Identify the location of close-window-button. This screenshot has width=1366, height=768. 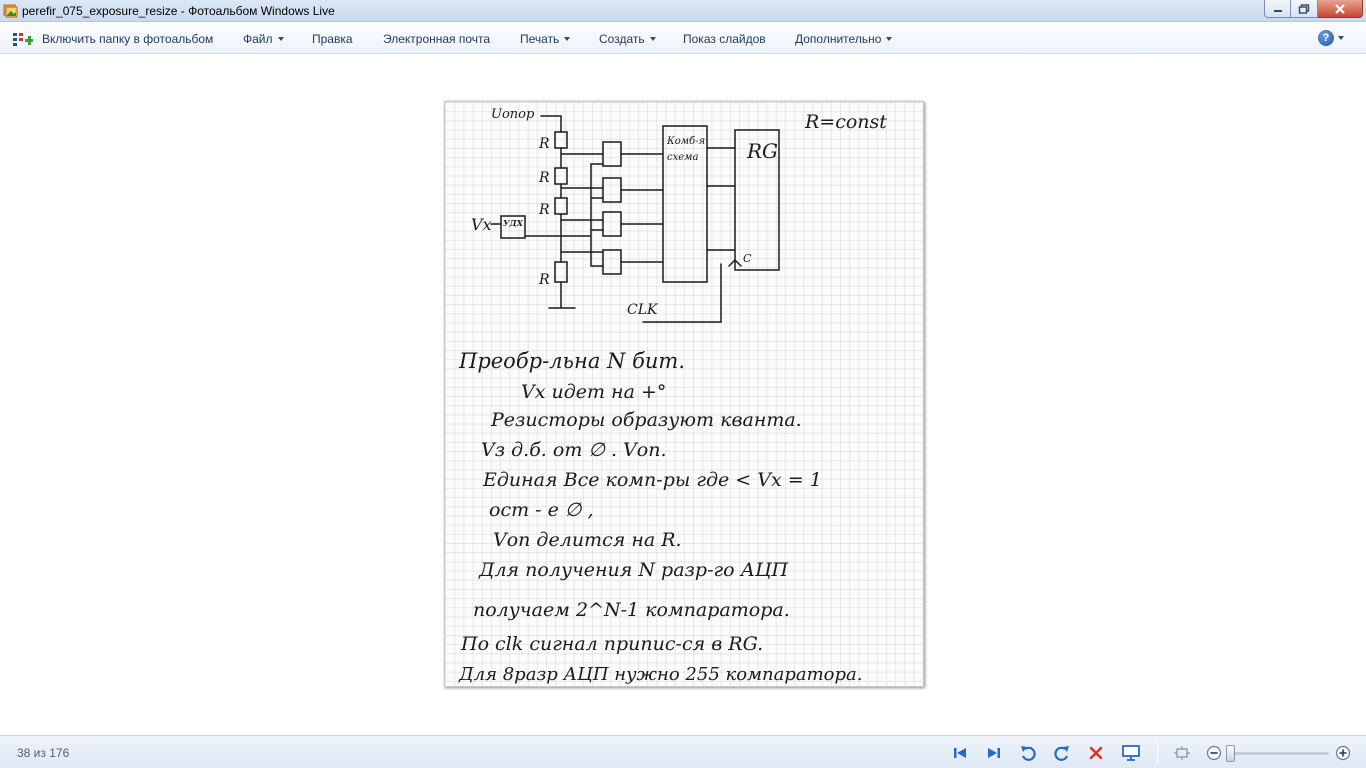
(1340, 9).